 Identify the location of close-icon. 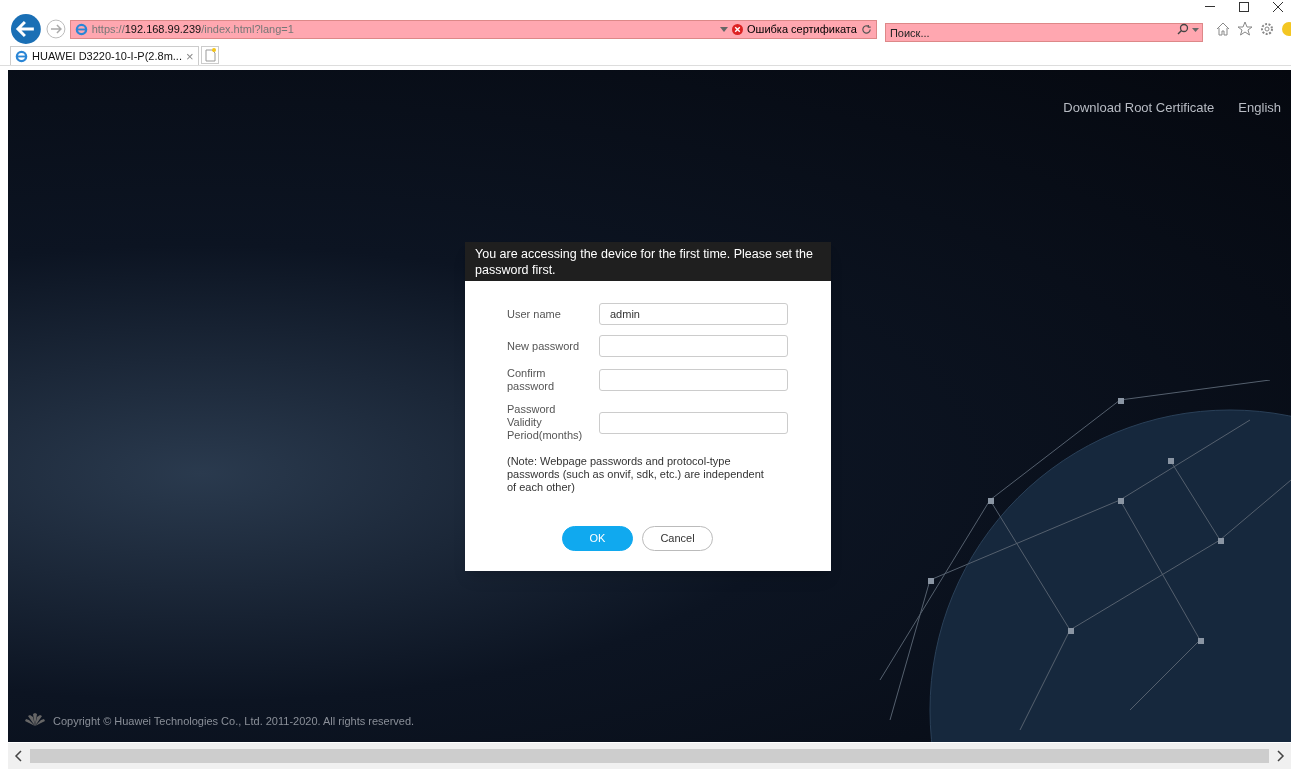
(1278, 7).